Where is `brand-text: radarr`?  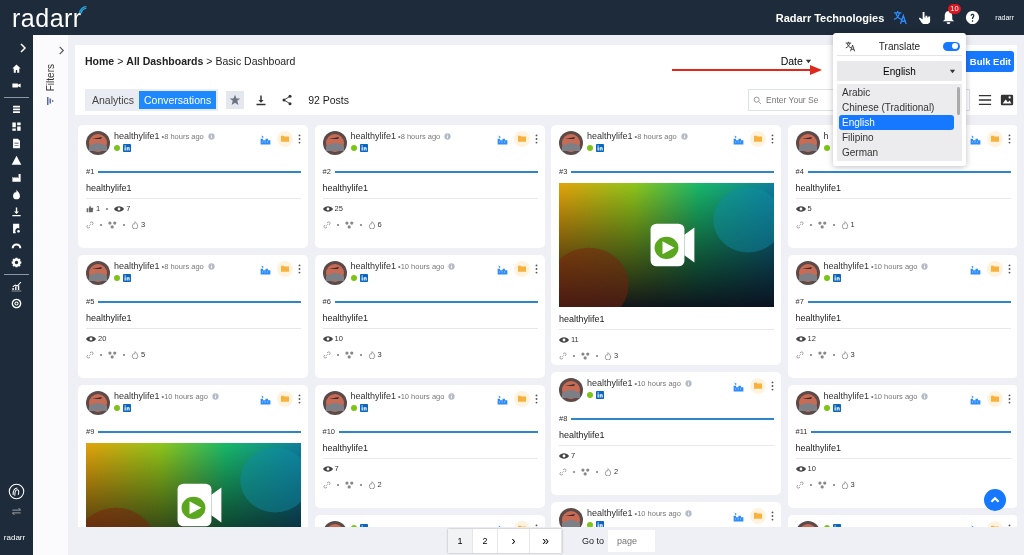 brand-text: radarr is located at coordinates (14, 537).